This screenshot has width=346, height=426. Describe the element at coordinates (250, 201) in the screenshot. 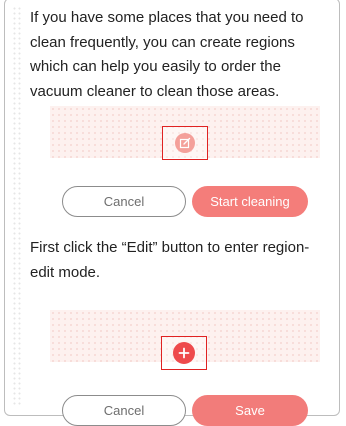

I see `start-cleaning-button: Start cleaning` at that location.